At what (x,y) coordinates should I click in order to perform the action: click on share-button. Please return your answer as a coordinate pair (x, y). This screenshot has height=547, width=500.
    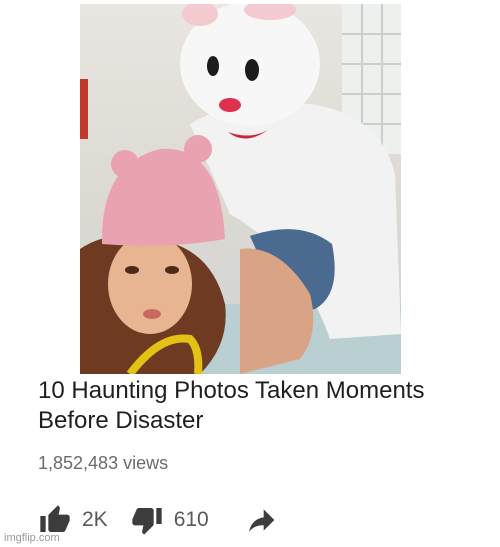
    Looking at the image, I should click on (261, 520).